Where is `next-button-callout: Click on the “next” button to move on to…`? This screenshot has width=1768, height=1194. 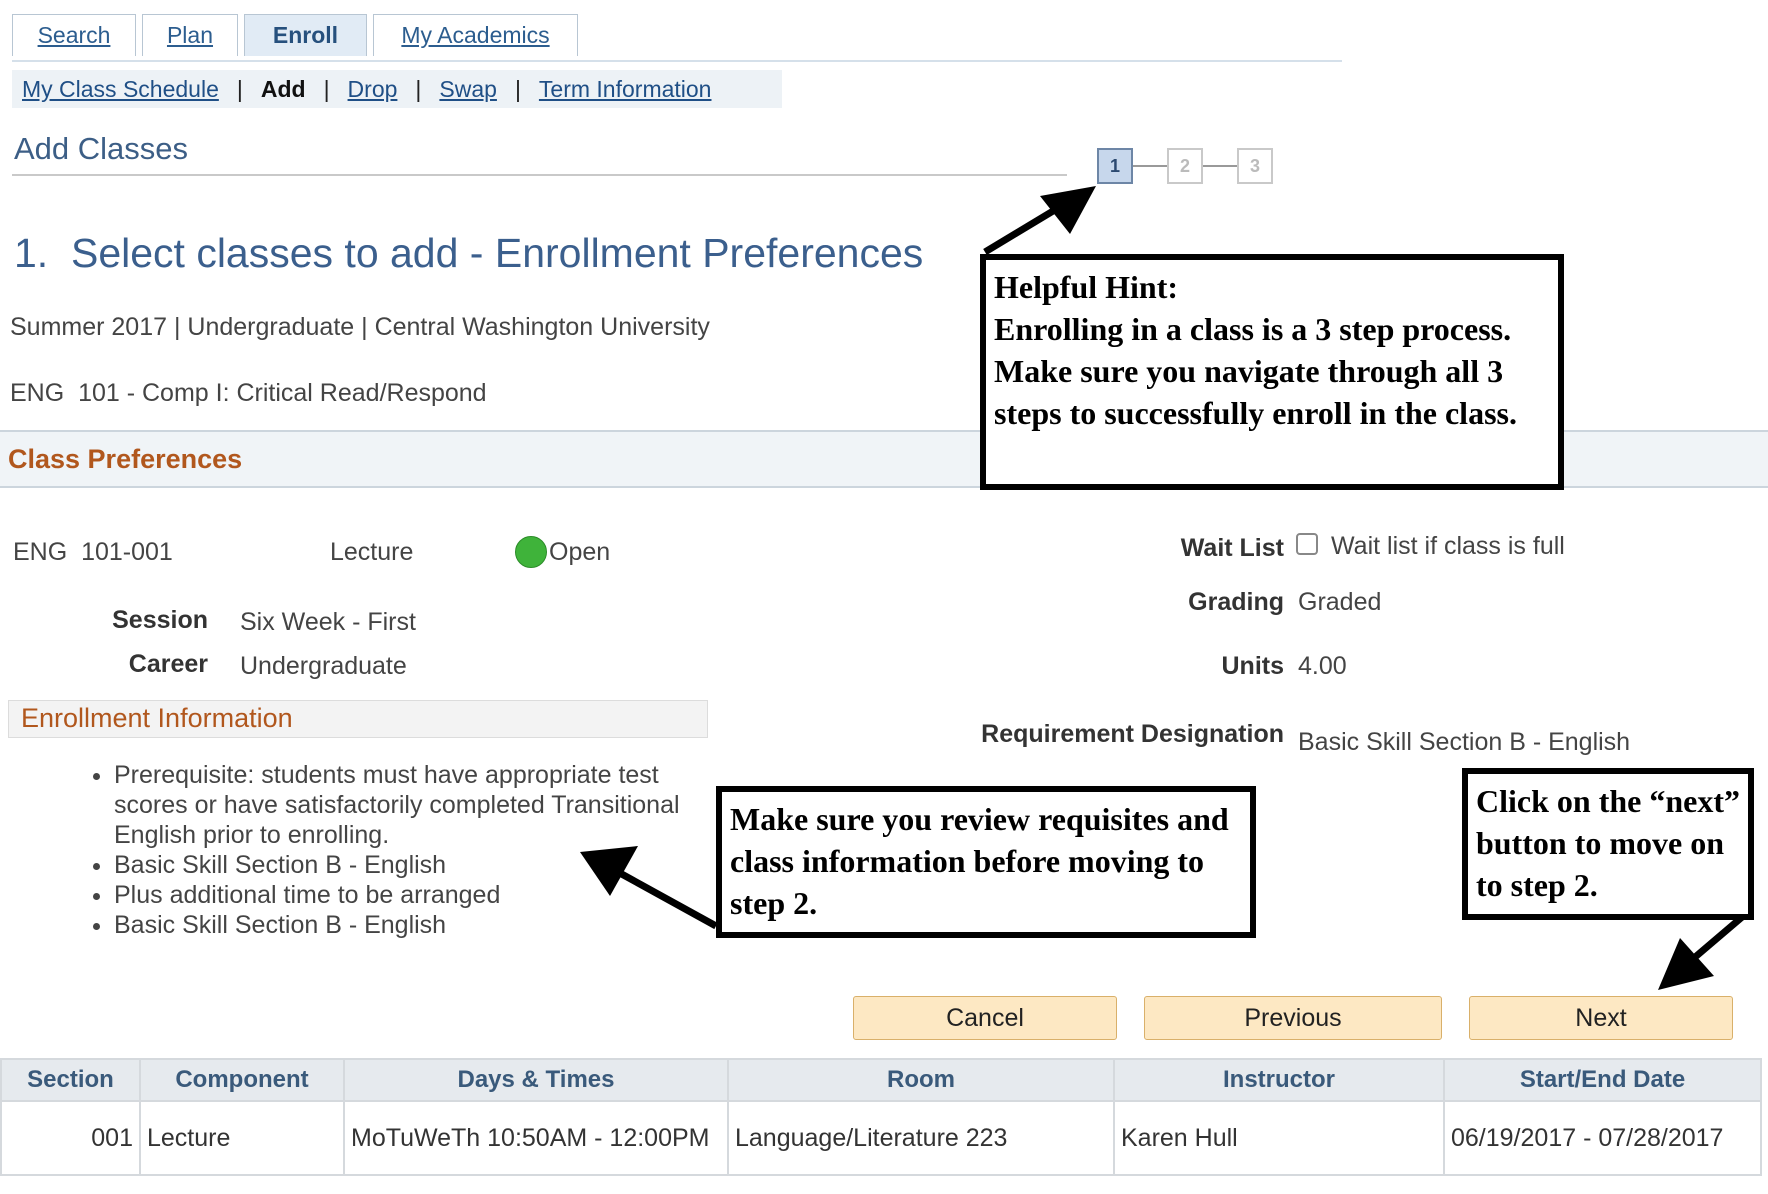 next-button-callout: Click on the “next” button to move on to… is located at coordinates (1608, 844).